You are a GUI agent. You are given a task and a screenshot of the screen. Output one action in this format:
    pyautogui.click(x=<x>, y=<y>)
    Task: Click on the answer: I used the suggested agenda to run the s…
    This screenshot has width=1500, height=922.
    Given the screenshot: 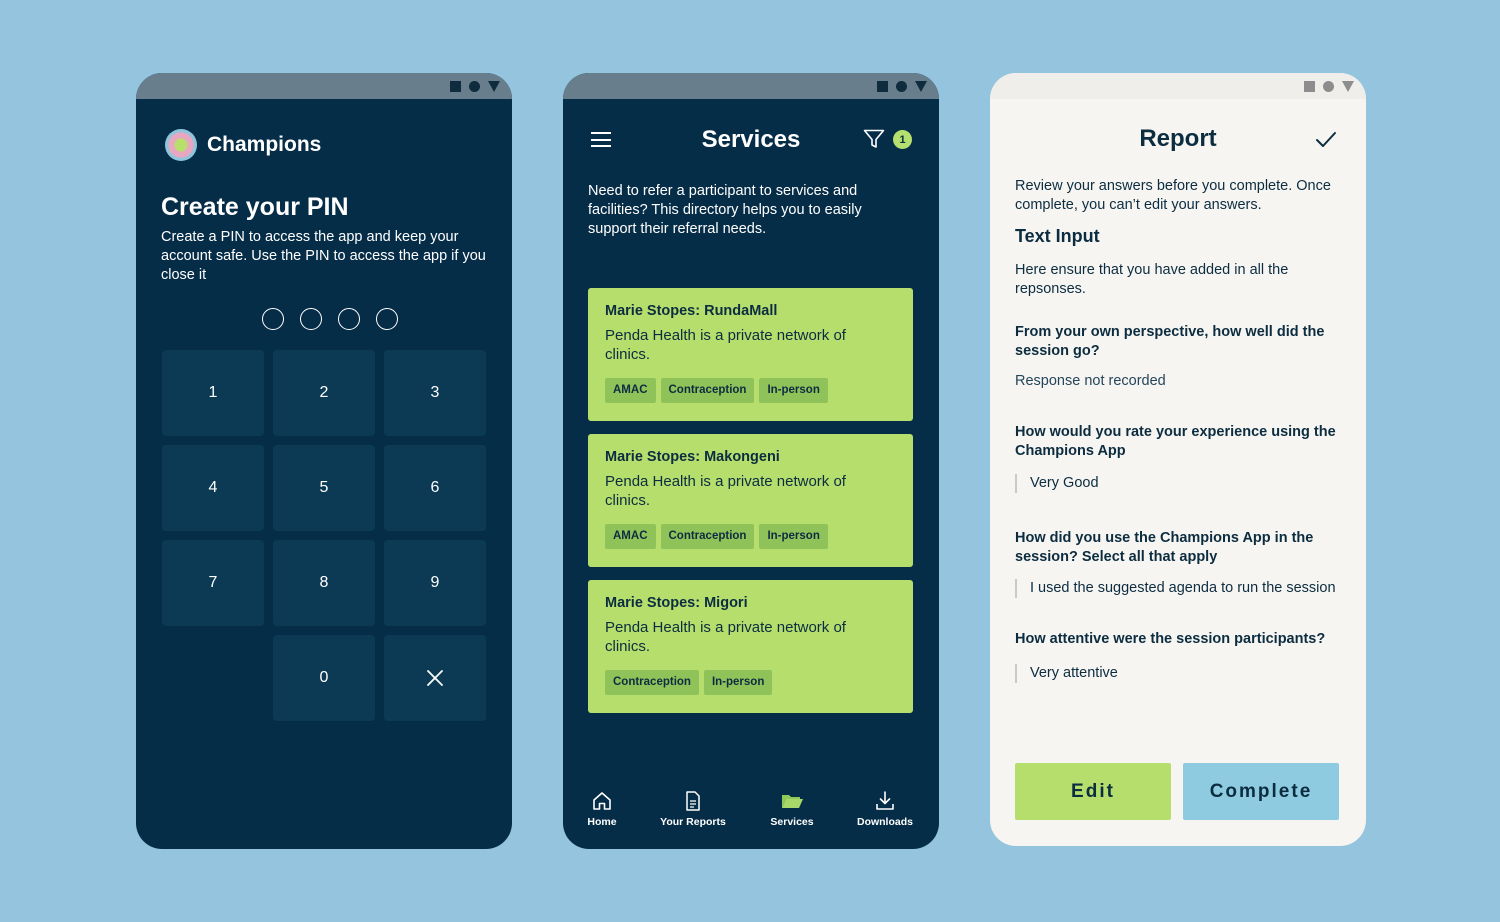 What is the action you would take?
    pyautogui.click(x=1180, y=588)
    